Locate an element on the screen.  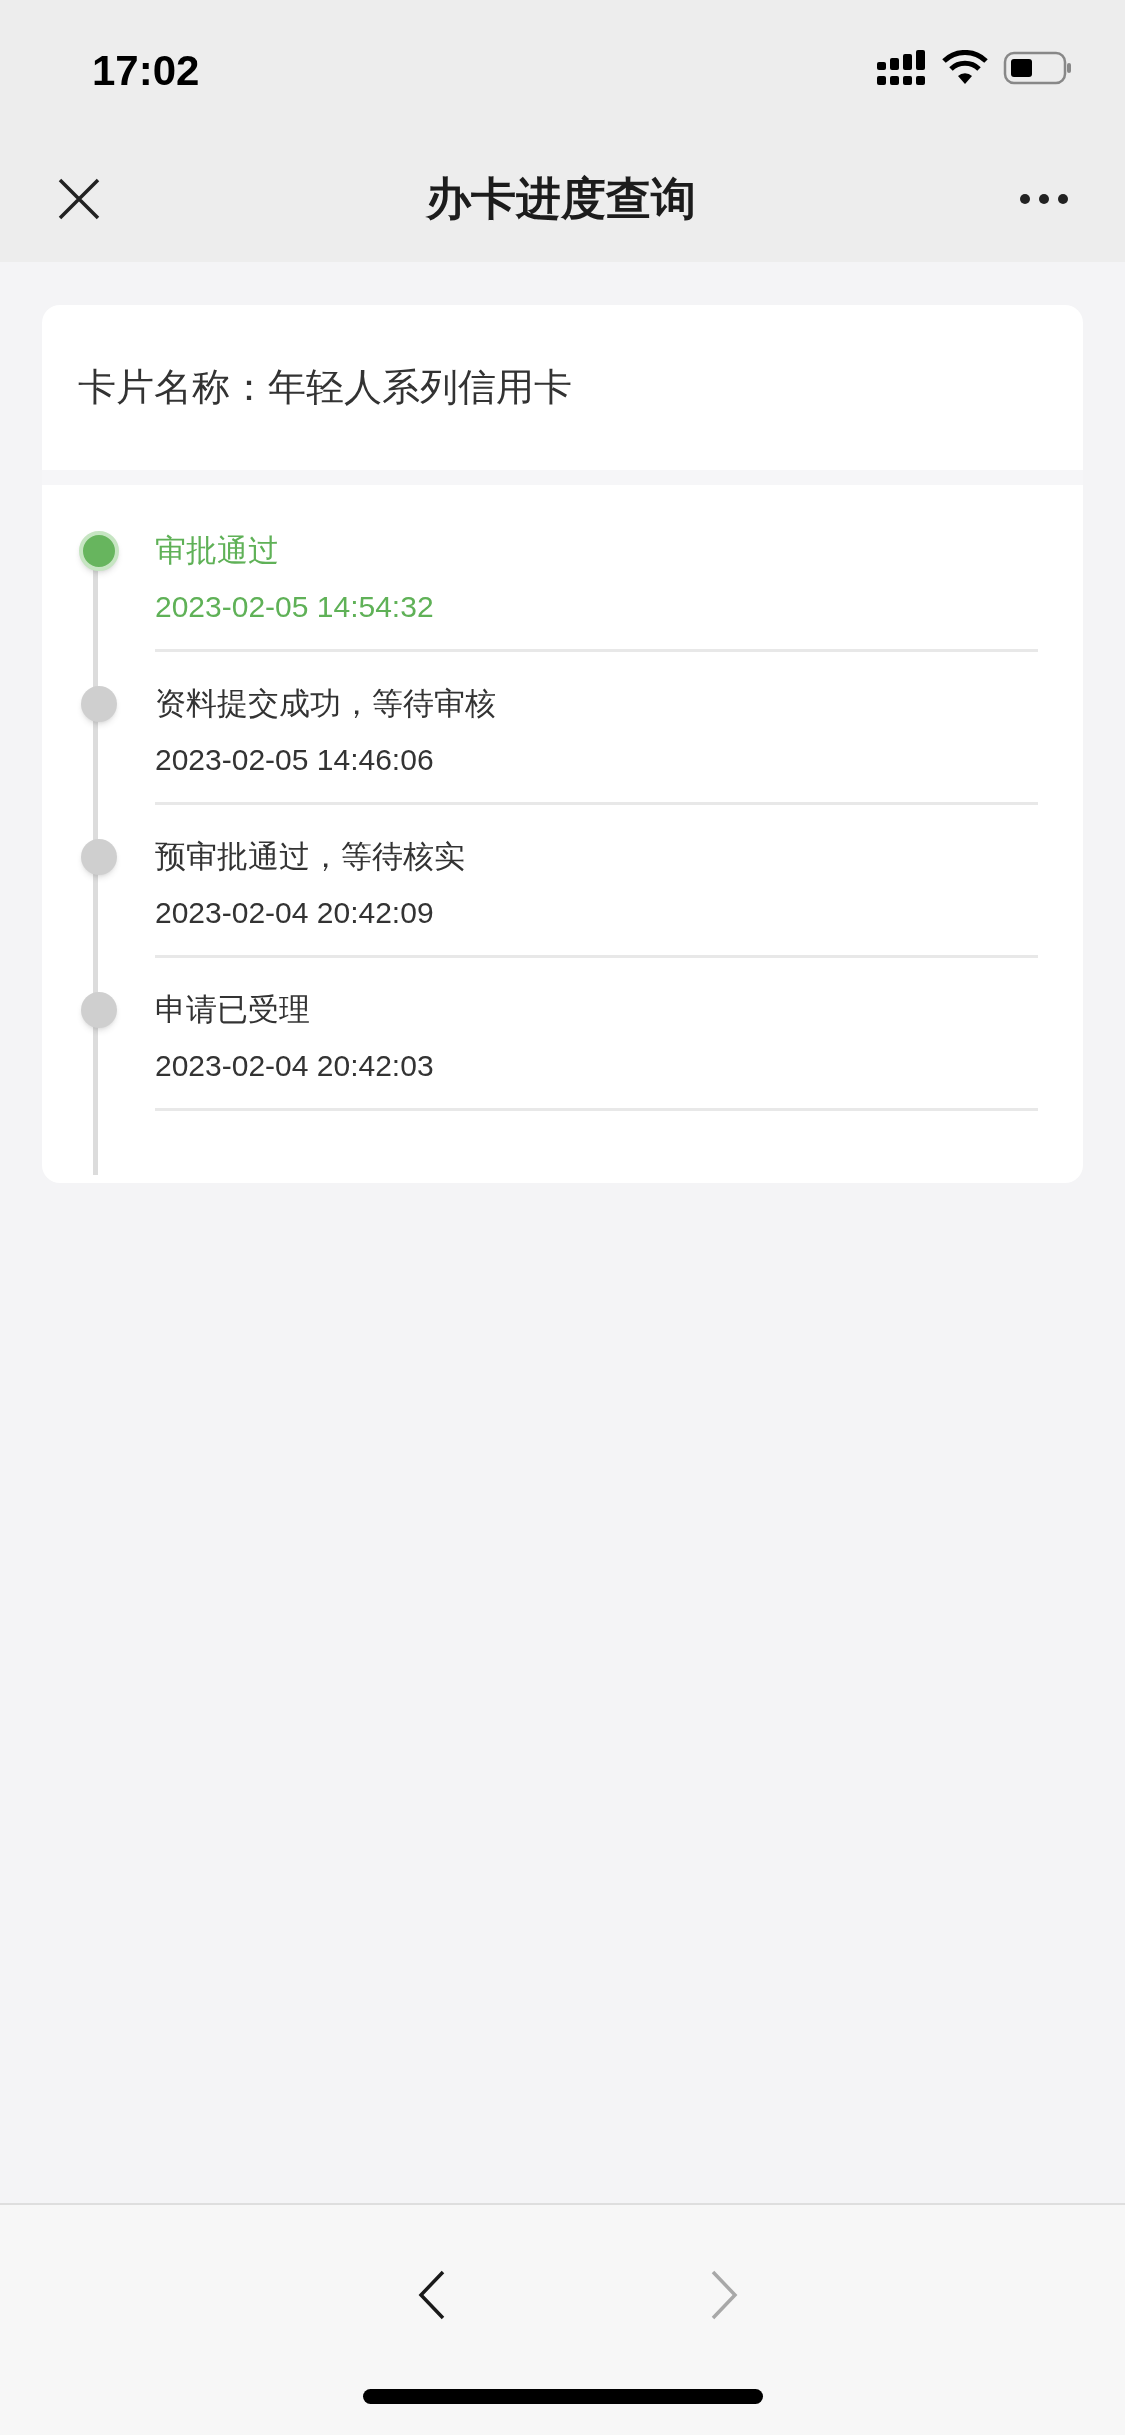
step-title: 预审批通过，等待核实 is located at coordinates (310, 857).